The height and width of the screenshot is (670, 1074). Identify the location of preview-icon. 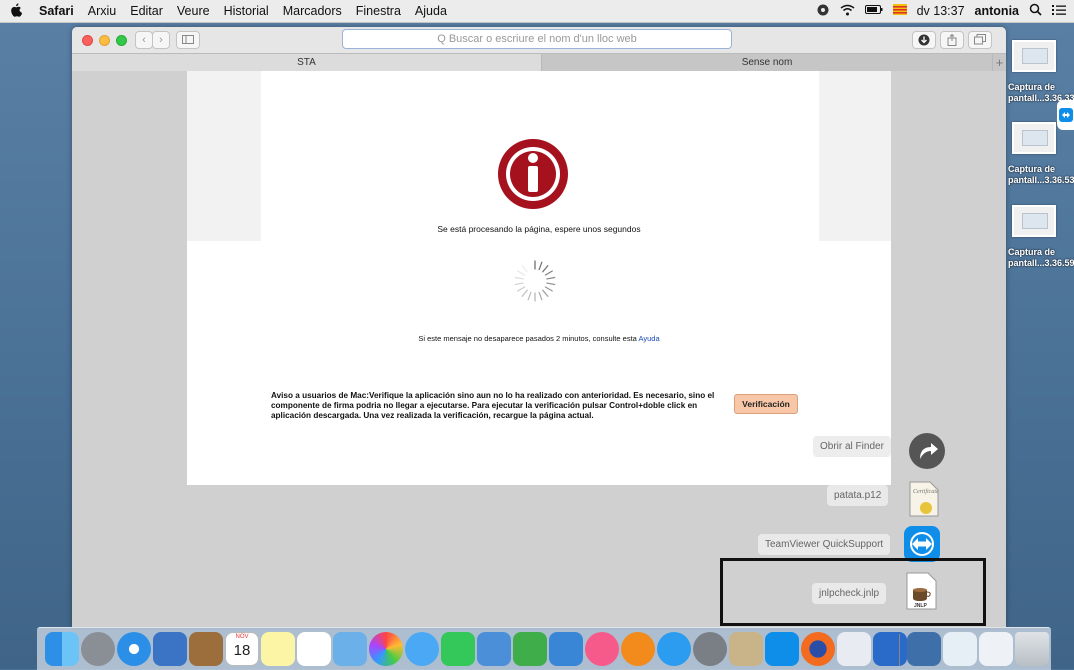
(350, 649).